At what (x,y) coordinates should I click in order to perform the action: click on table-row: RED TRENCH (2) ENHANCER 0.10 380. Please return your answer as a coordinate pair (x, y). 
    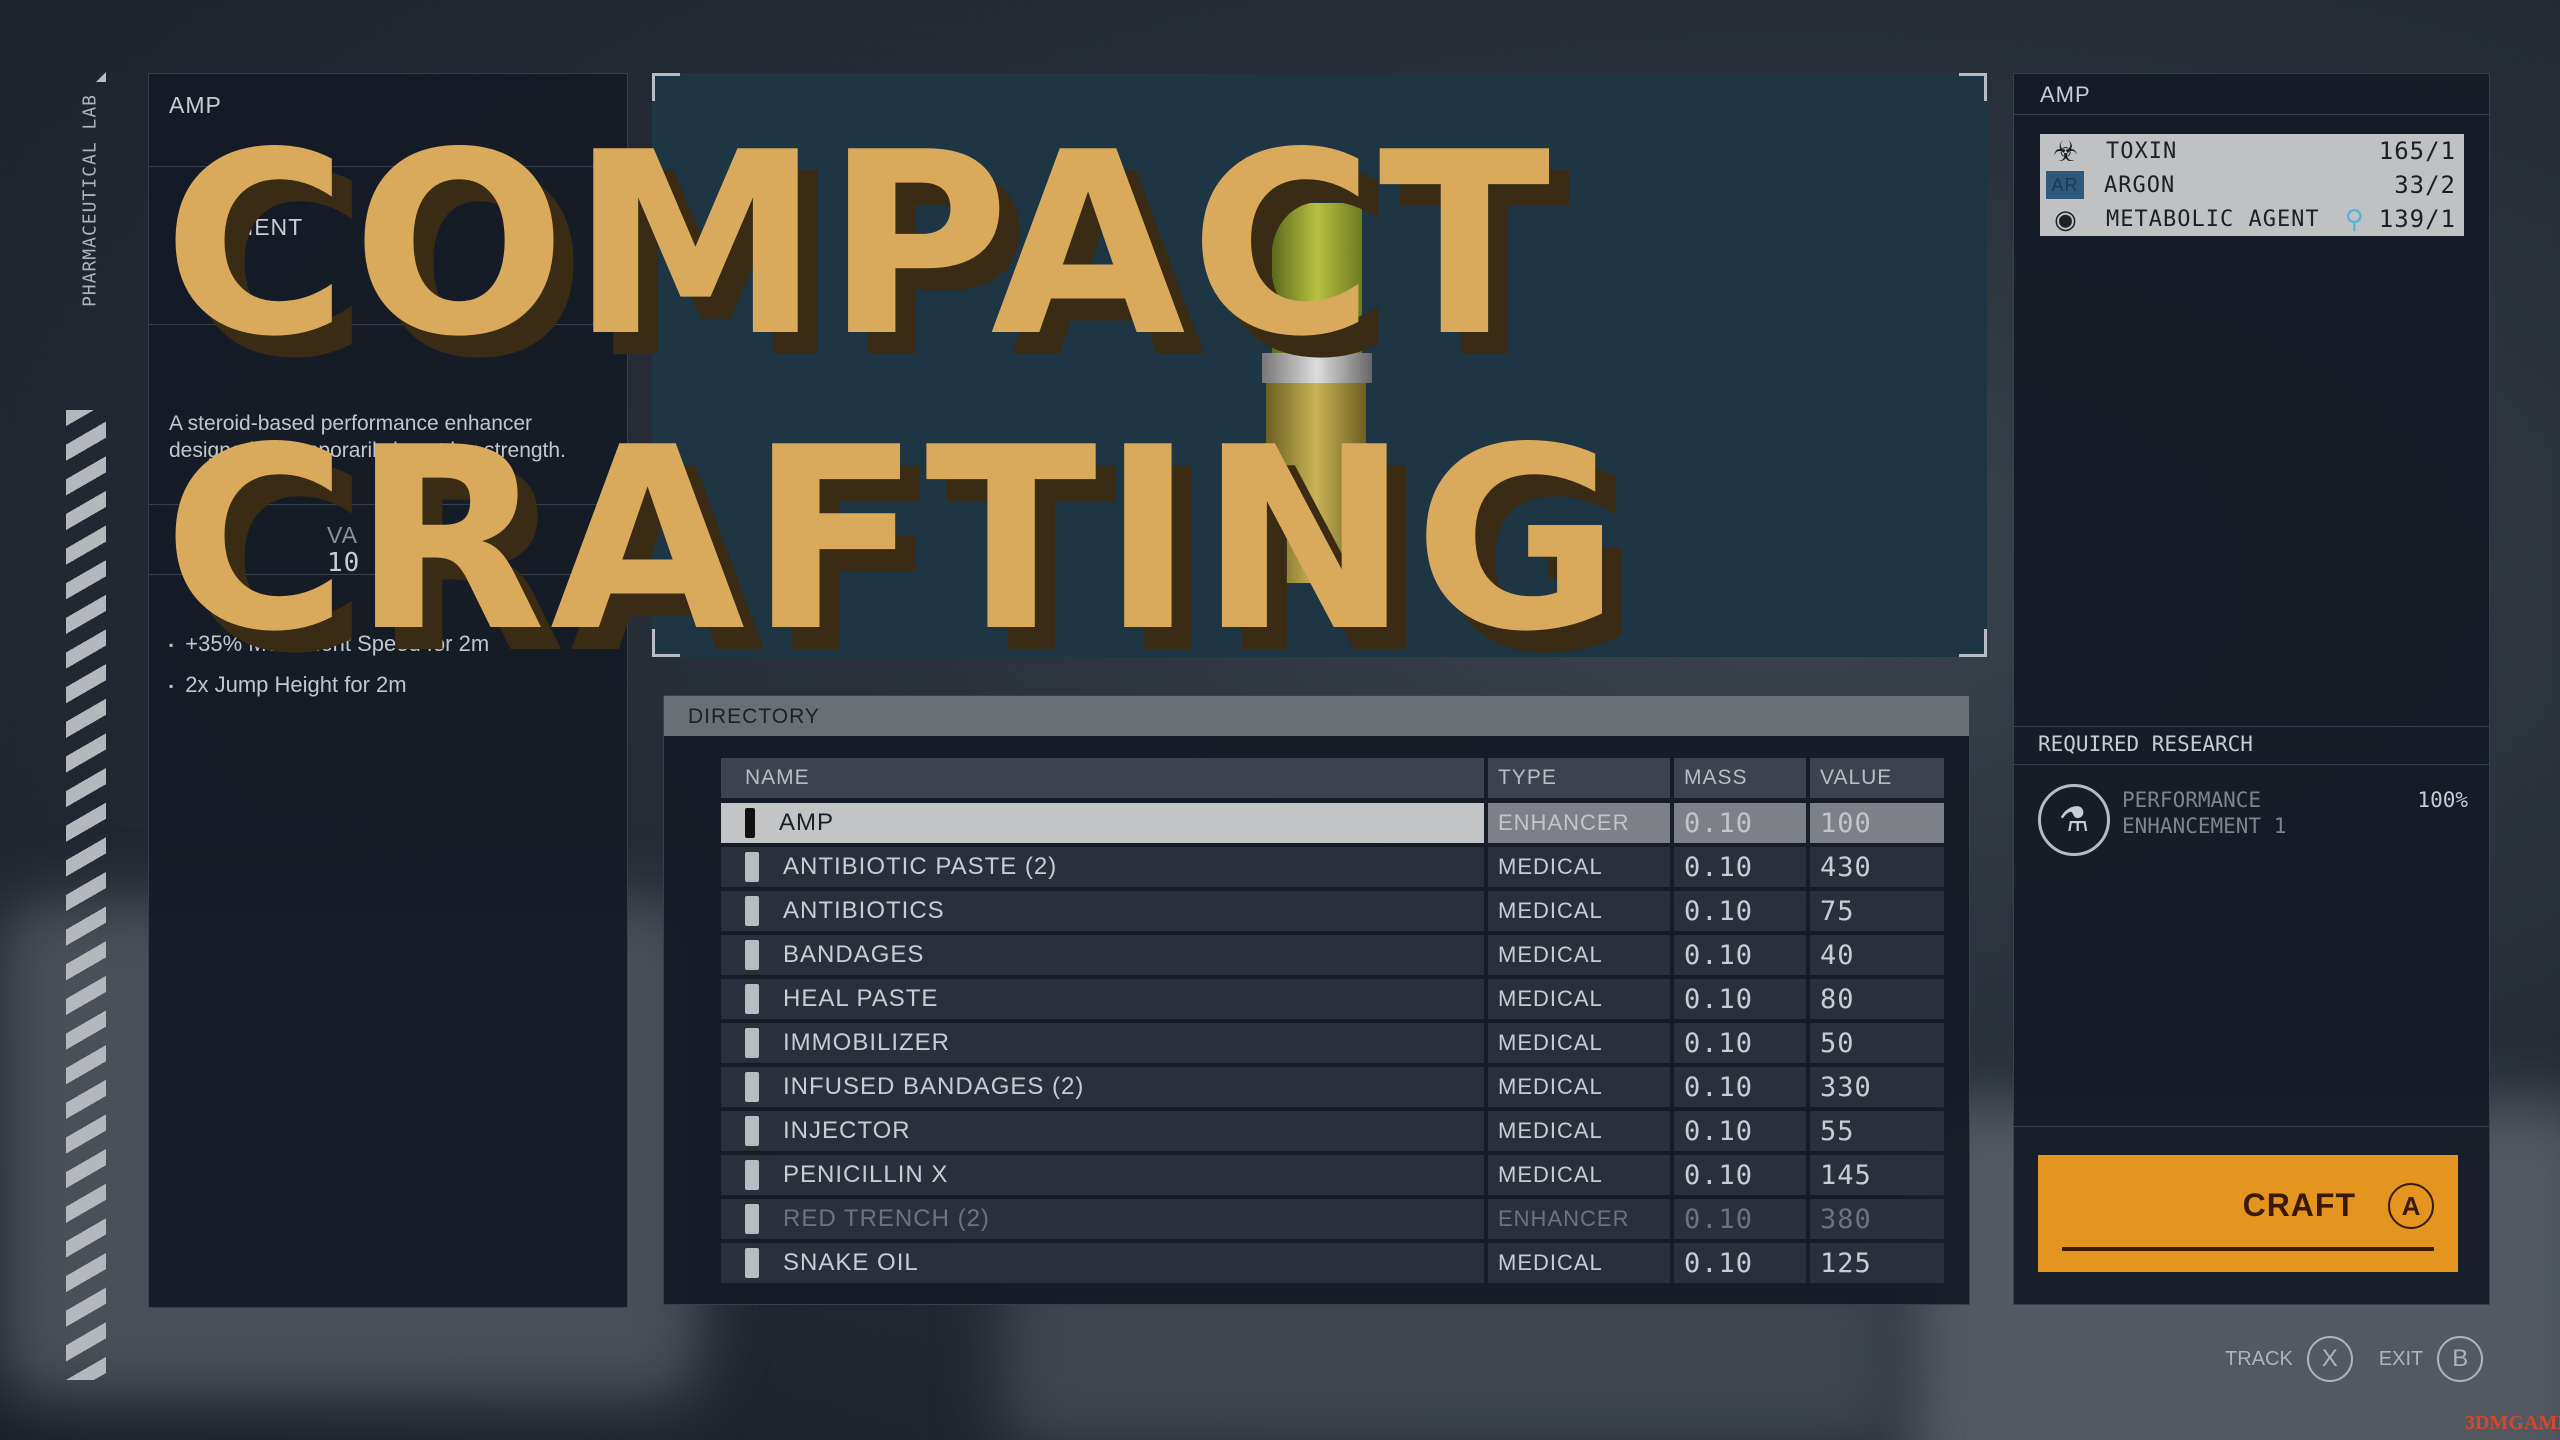
    Looking at the image, I should click on (1332, 1219).